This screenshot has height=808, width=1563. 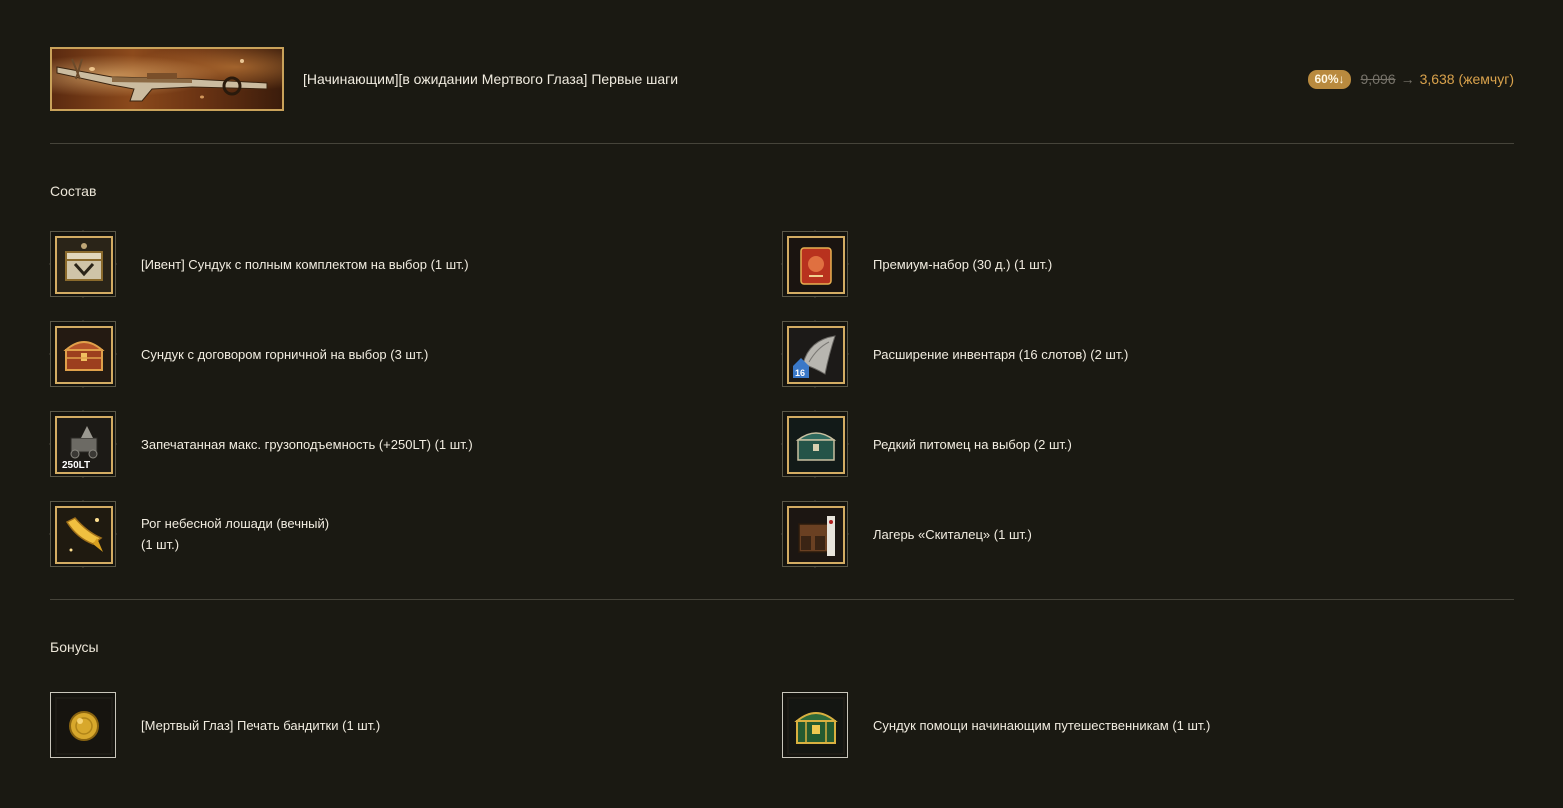 I want to click on item-label: Рог небесной лошади (вечный) (1 шт.), so click(x=235, y=534).